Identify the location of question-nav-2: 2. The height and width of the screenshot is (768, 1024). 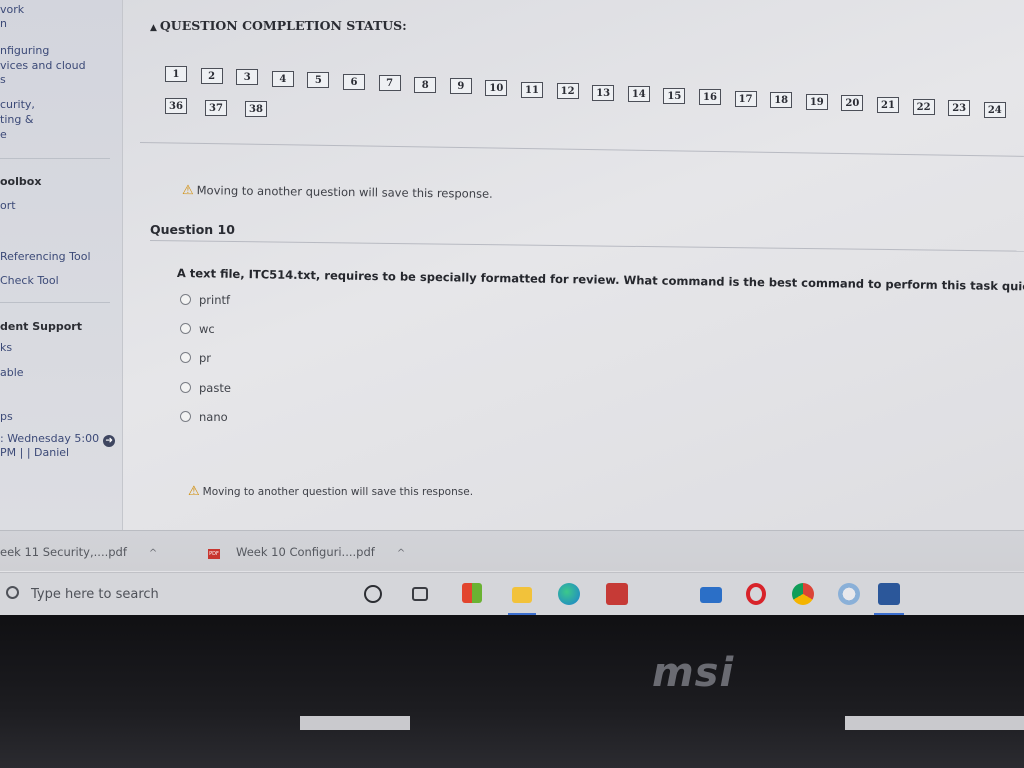
(211, 75).